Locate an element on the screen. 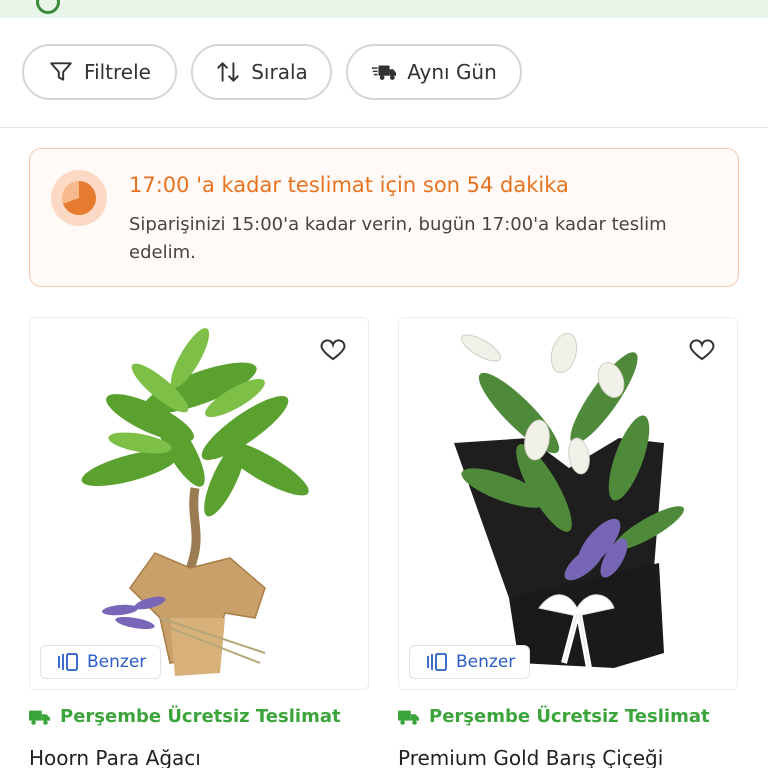 The height and width of the screenshot is (768, 768). sort-button: Sırala is located at coordinates (261, 72).